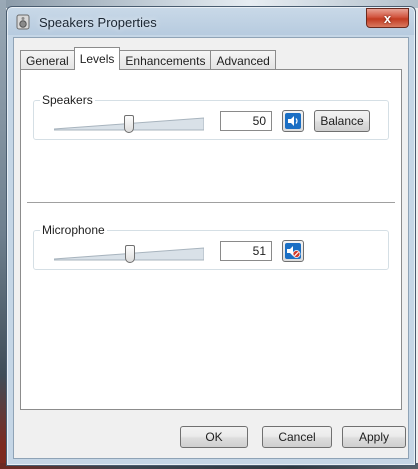 The height and width of the screenshot is (469, 418). Describe the element at coordinates (73, 230) in the screenshot. I see `microphone-group-label: Microphone` at that location.